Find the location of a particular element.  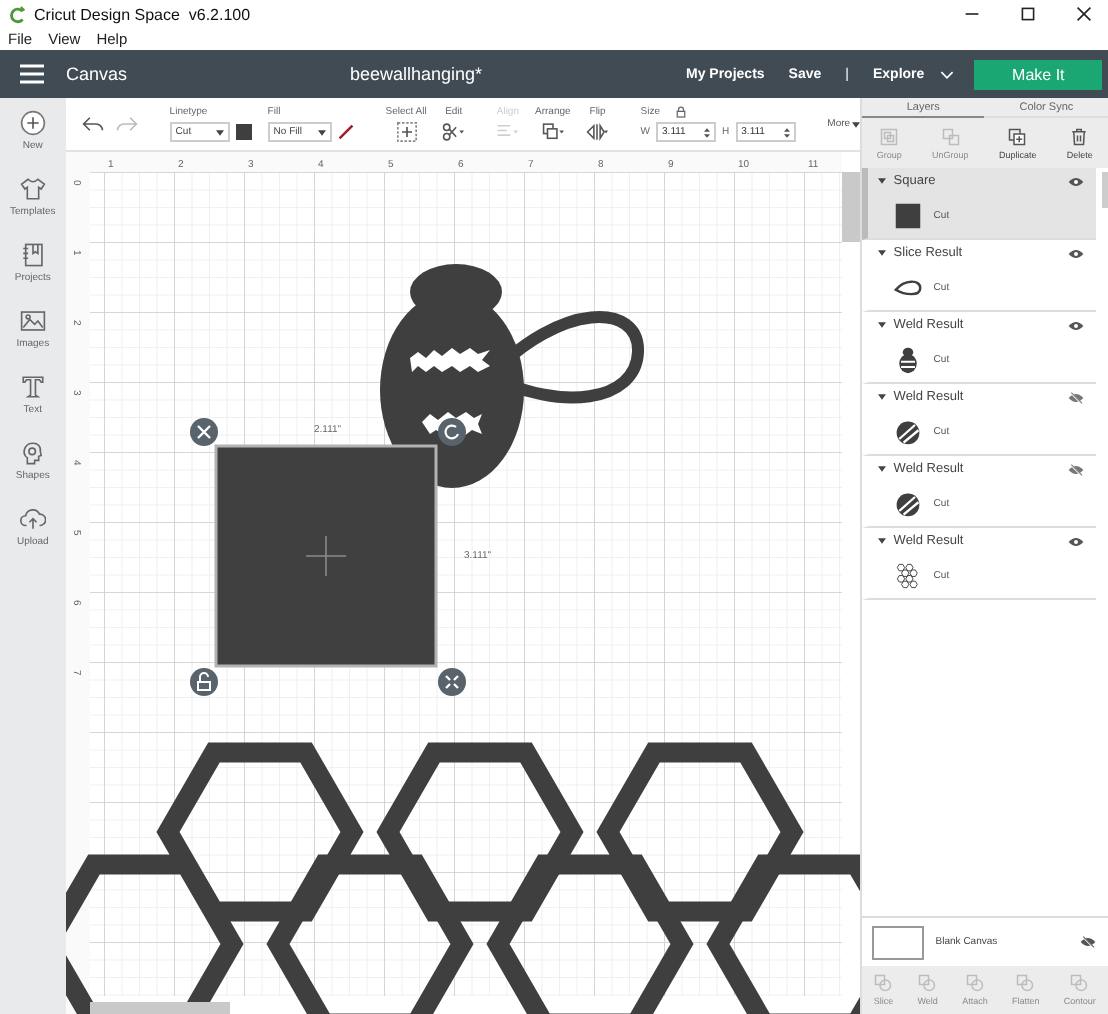

center-crosshair is located at coordinates (325, 556).